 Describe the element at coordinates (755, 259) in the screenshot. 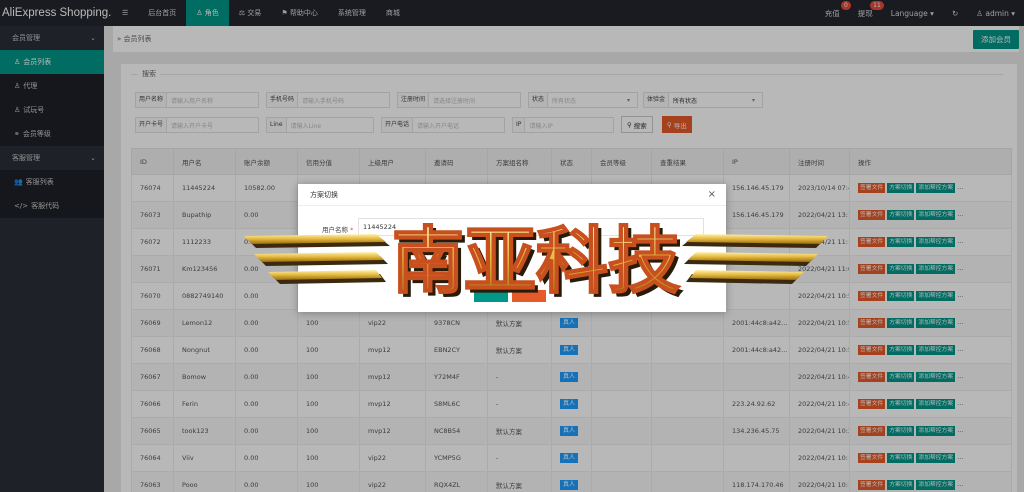

I see `wing-right-icon` at that location.